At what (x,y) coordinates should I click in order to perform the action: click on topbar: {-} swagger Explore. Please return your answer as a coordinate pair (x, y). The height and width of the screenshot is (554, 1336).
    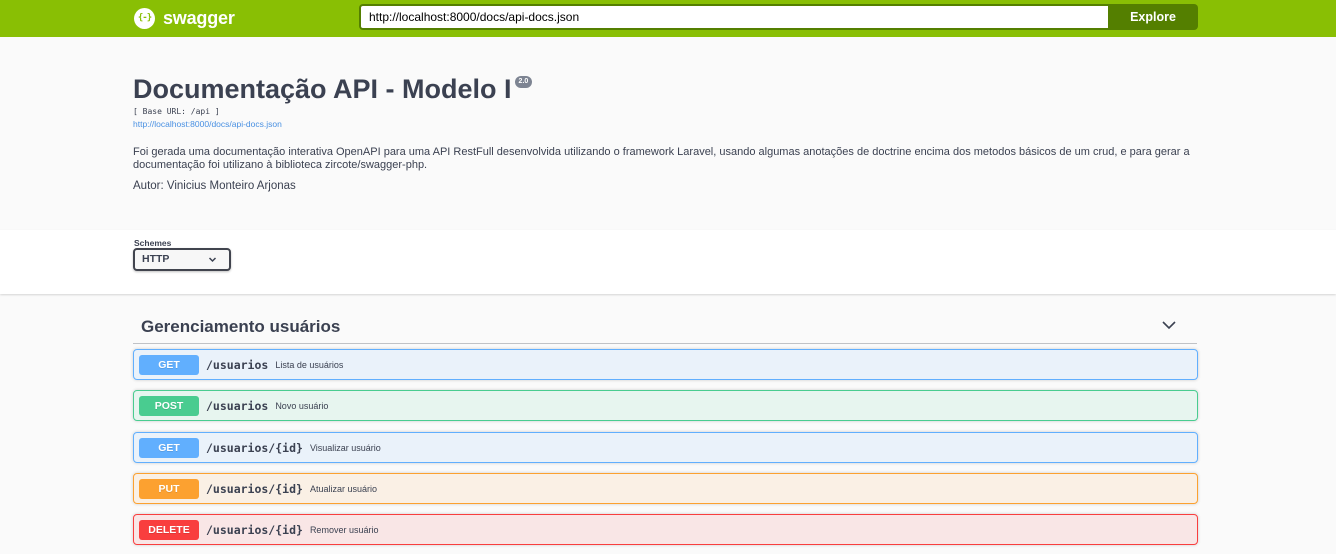
    Looking at the image, I should click on (668, 18).